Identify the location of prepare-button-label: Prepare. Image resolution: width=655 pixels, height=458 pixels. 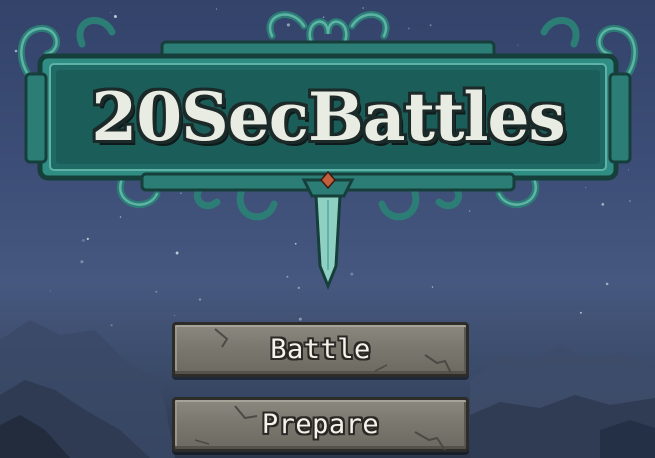
(320, 424).